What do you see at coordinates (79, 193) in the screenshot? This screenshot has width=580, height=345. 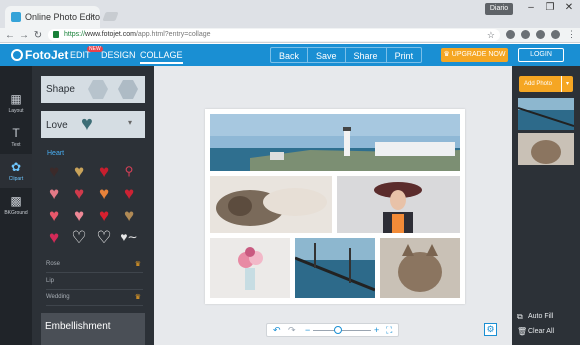 I see `heart-red-pattern-icon: ♥` at bounding box center [79, 193].